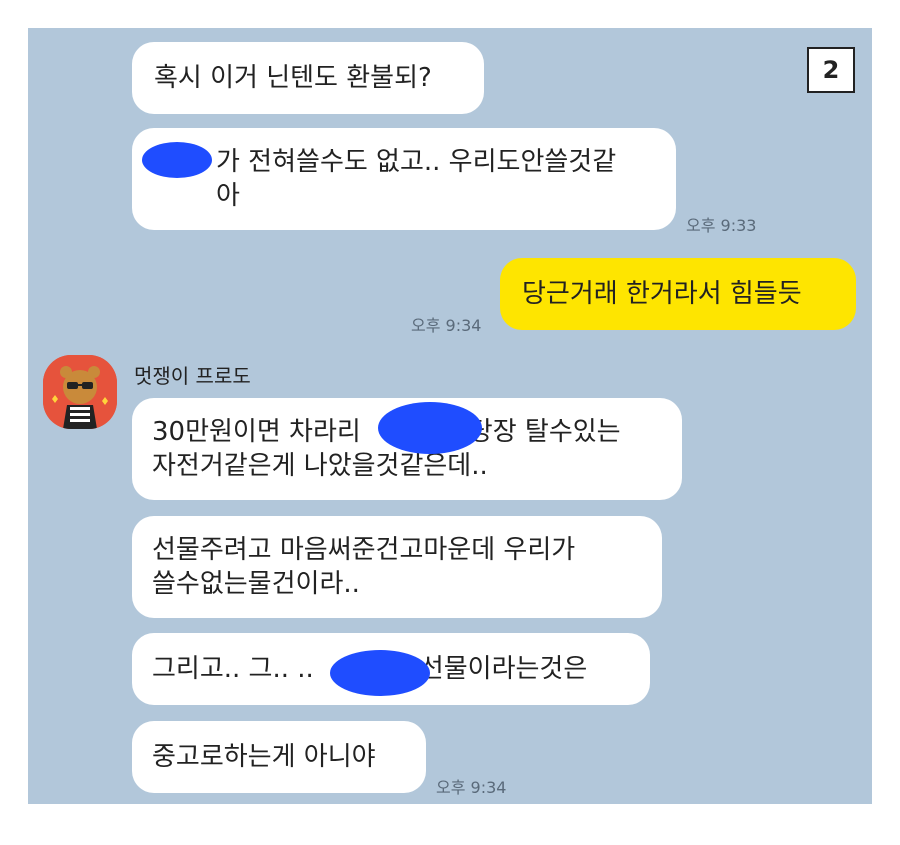 Image resolution: width=900 pixels, height=845 pixels. Describe the element at coordinates (264, 757) in the screenshot. I see `message-text: 중고로하는게 아니야` at that location.